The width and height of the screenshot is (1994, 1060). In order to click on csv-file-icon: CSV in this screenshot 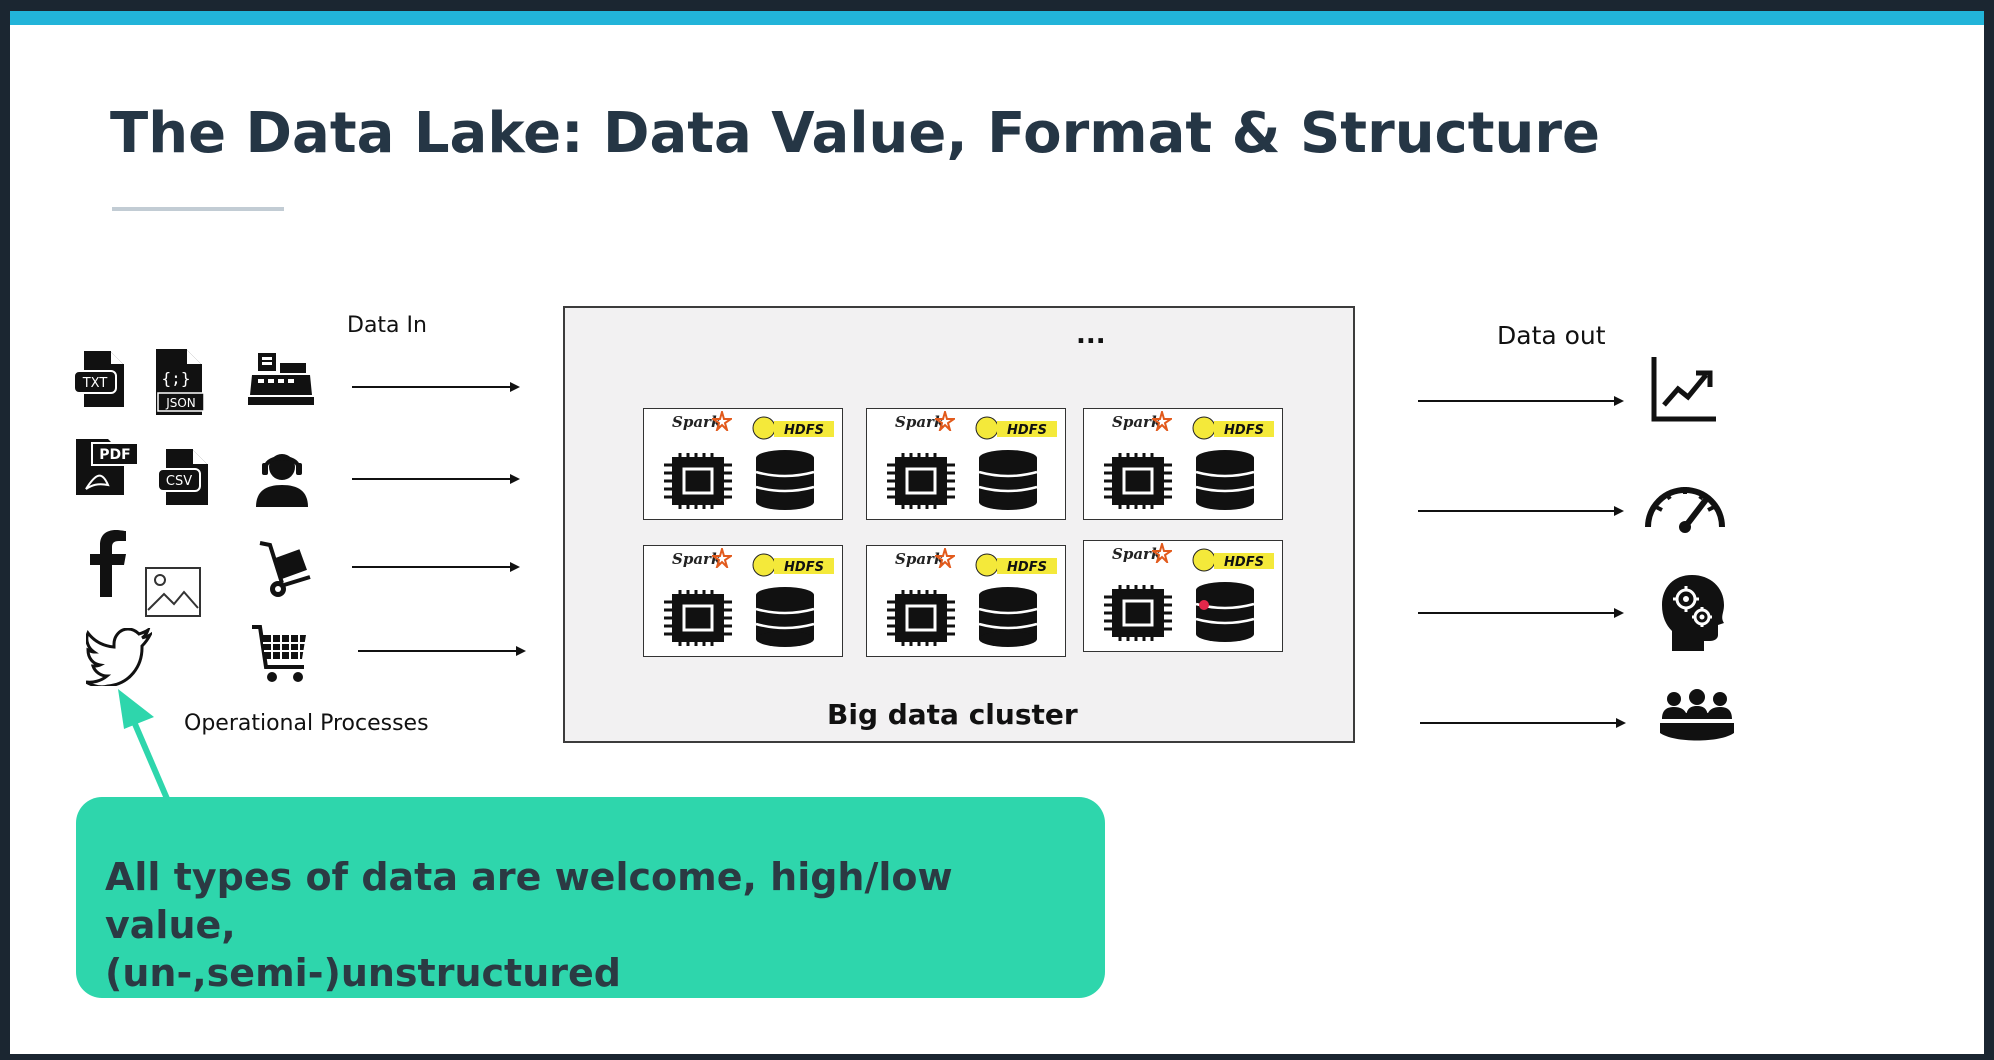, I will do `click(182, 477)`.